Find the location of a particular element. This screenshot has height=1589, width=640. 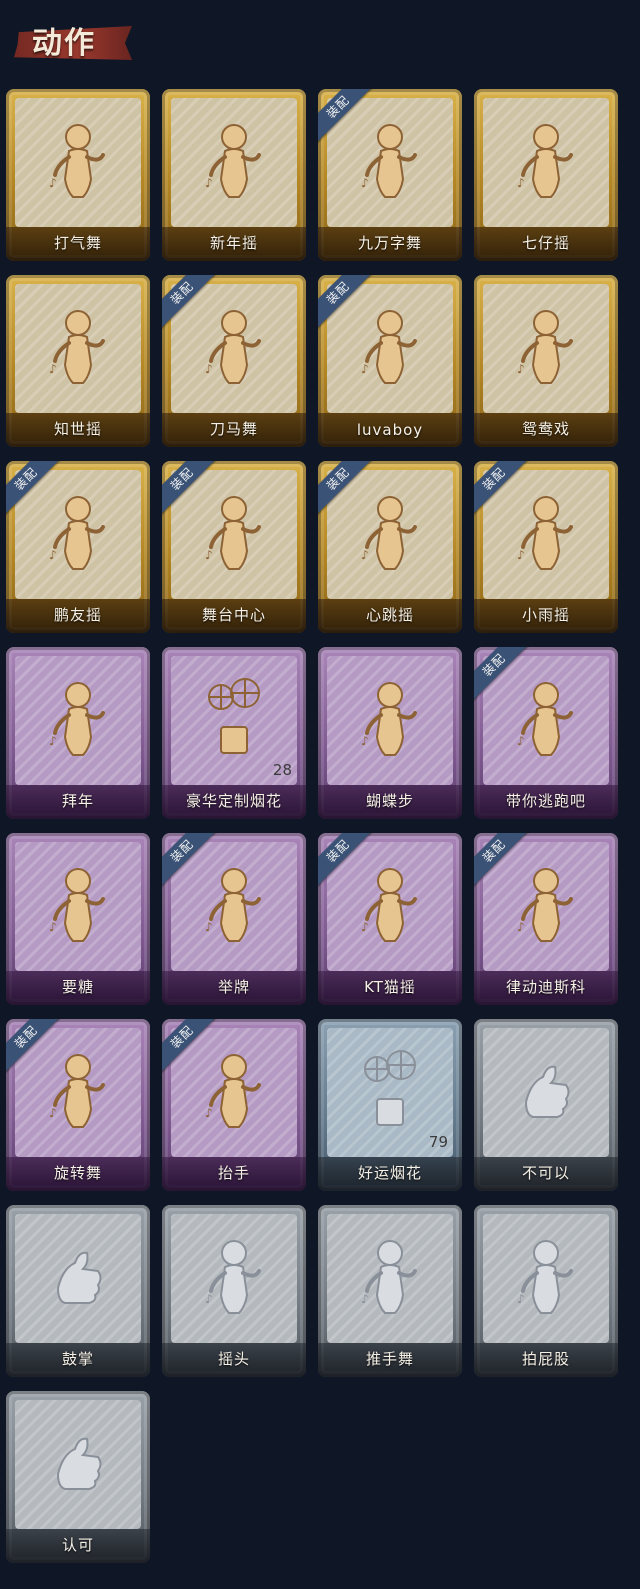

action-label: 小雨摇 is located at coordinates (545, 615).